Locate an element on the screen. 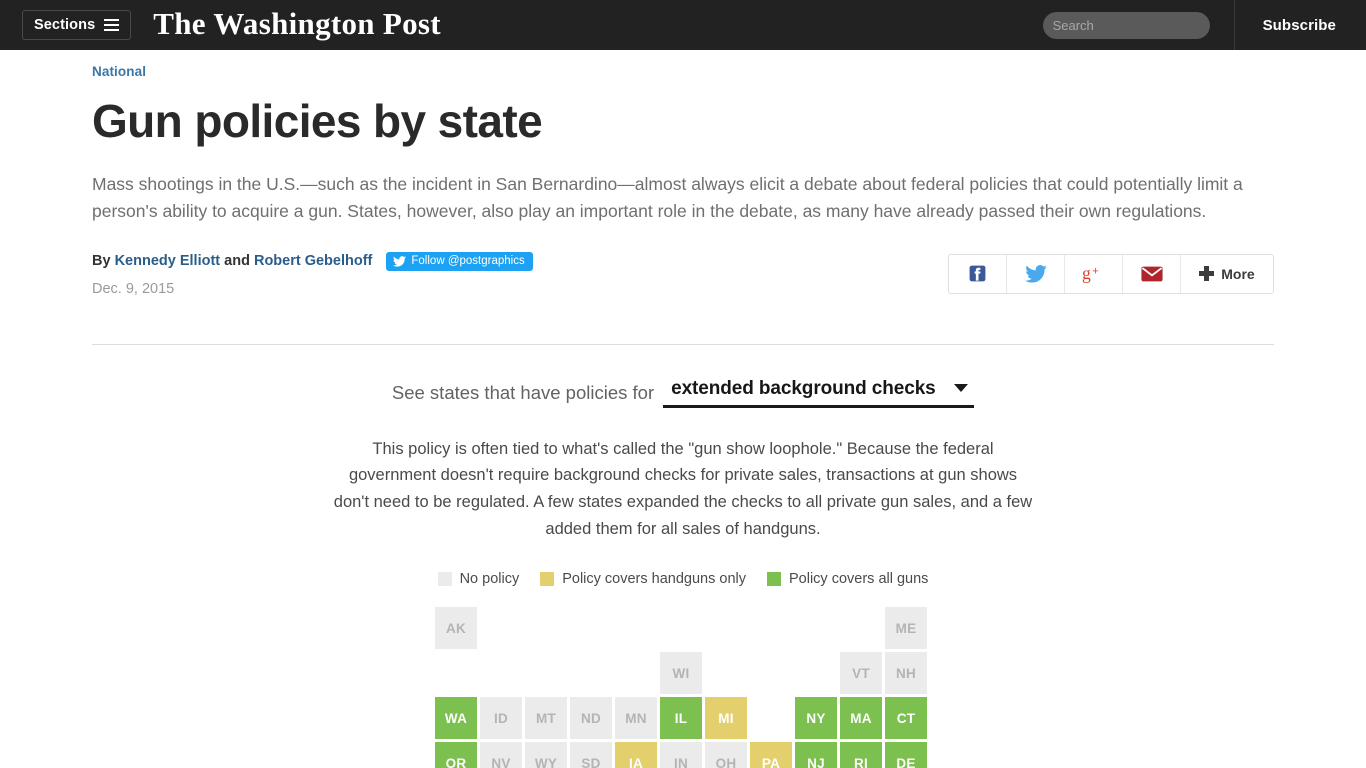  nav-right-group: Subscribe is located at coordinates (1204, 25).